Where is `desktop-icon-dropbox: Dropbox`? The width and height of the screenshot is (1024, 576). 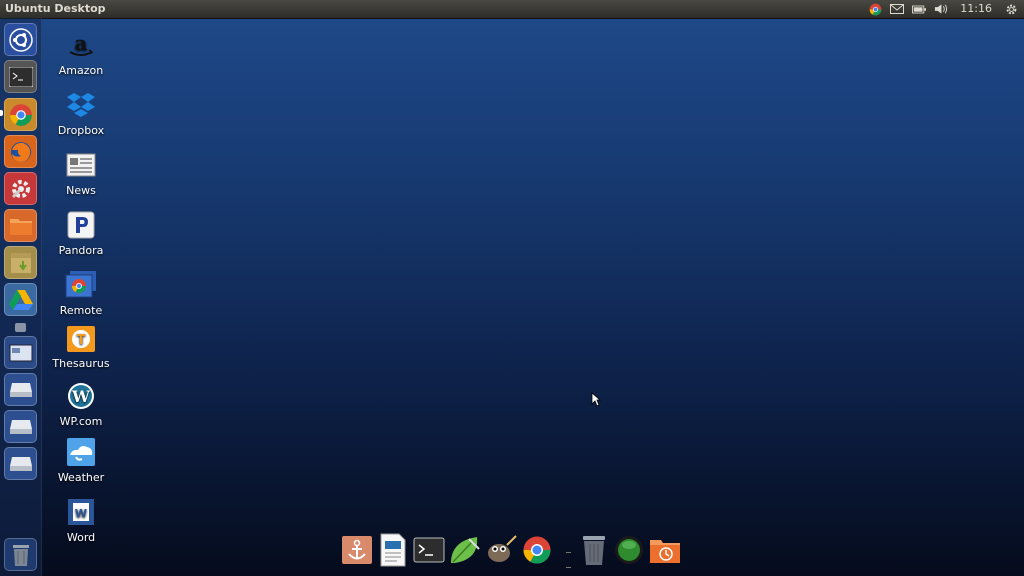
desktop-icon-dropbox: Dropbox is located at coordinates (81, 113).